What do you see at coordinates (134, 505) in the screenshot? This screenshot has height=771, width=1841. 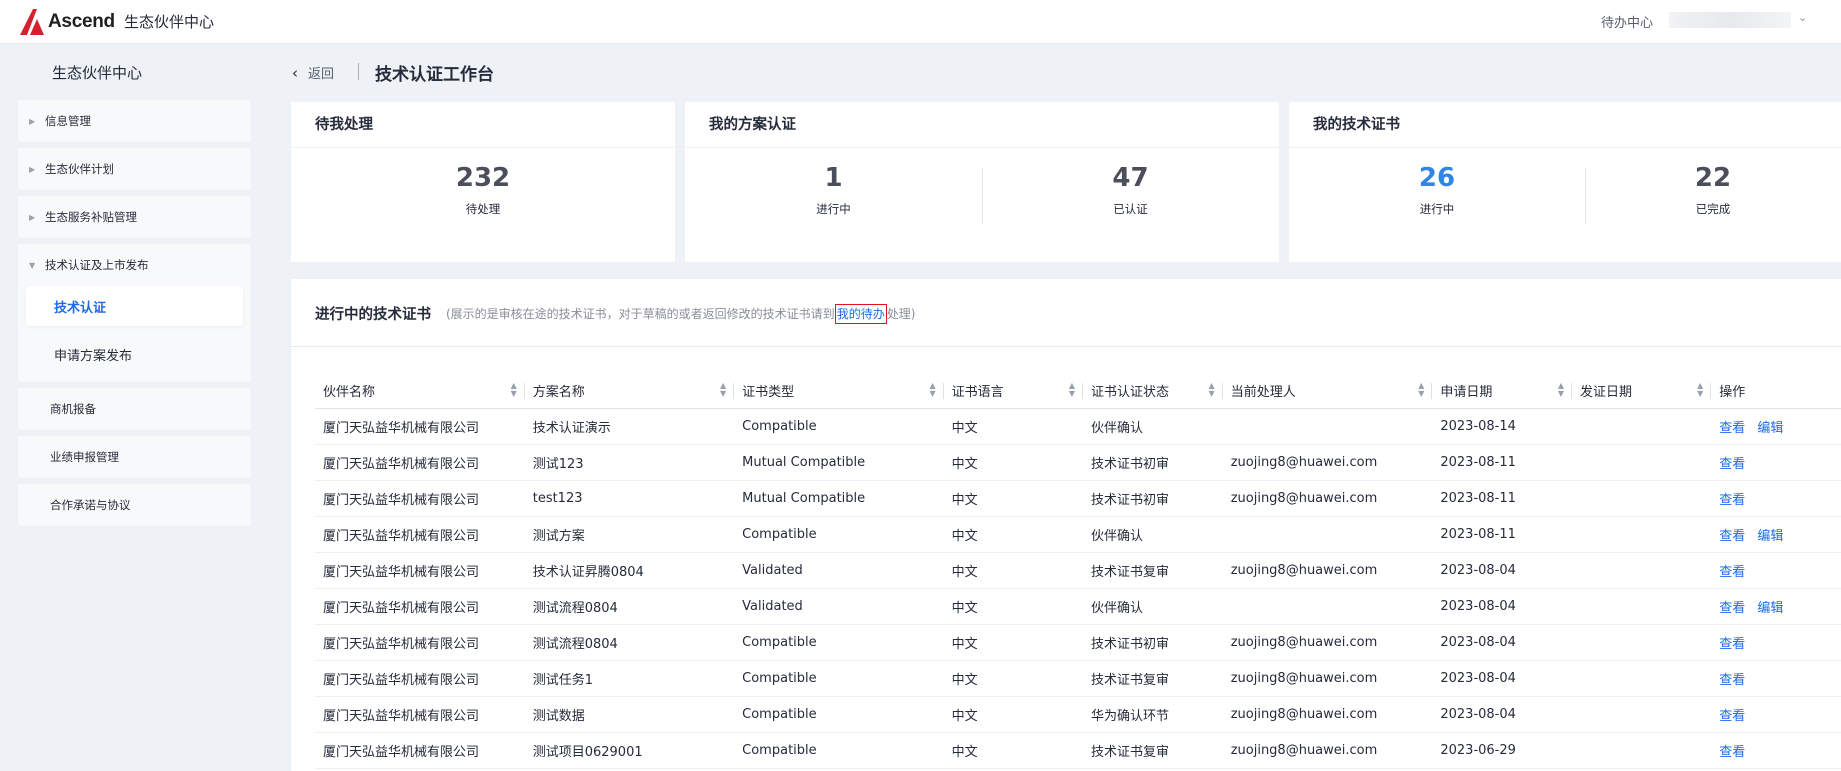 I see `sidebar-item-cooperation-agreement: 合作承诺与协议` at bounding box center [134, 505].